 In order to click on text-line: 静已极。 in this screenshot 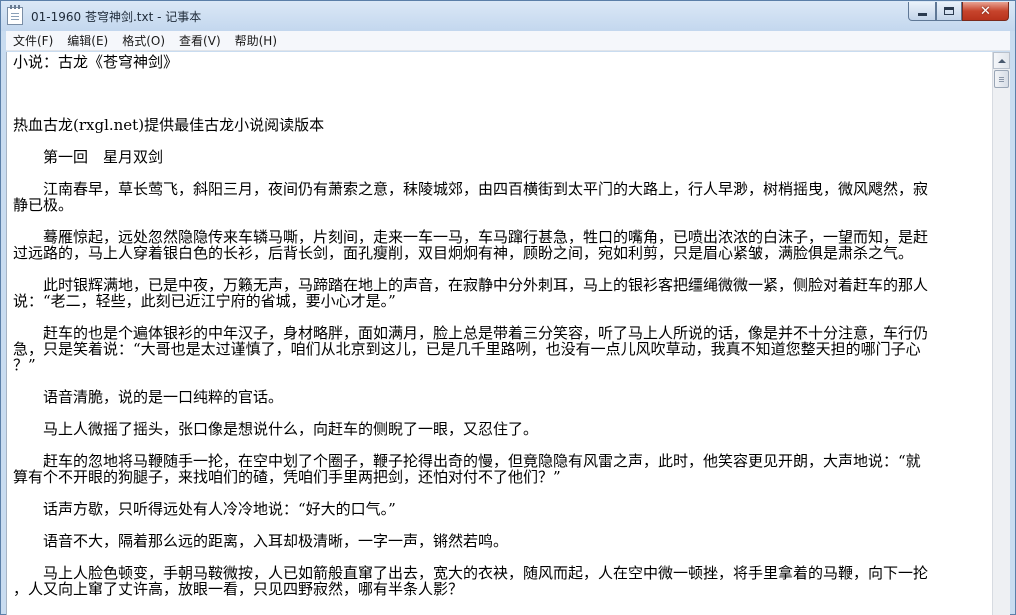, I will do `click(43, 205)`.